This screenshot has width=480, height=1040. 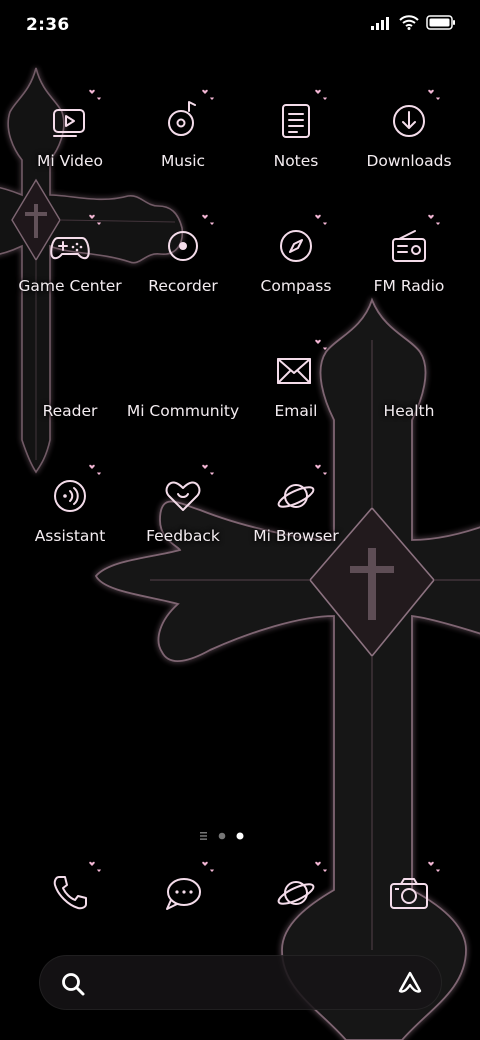 I want to click on dock-camera, so click(x=409, y=895).